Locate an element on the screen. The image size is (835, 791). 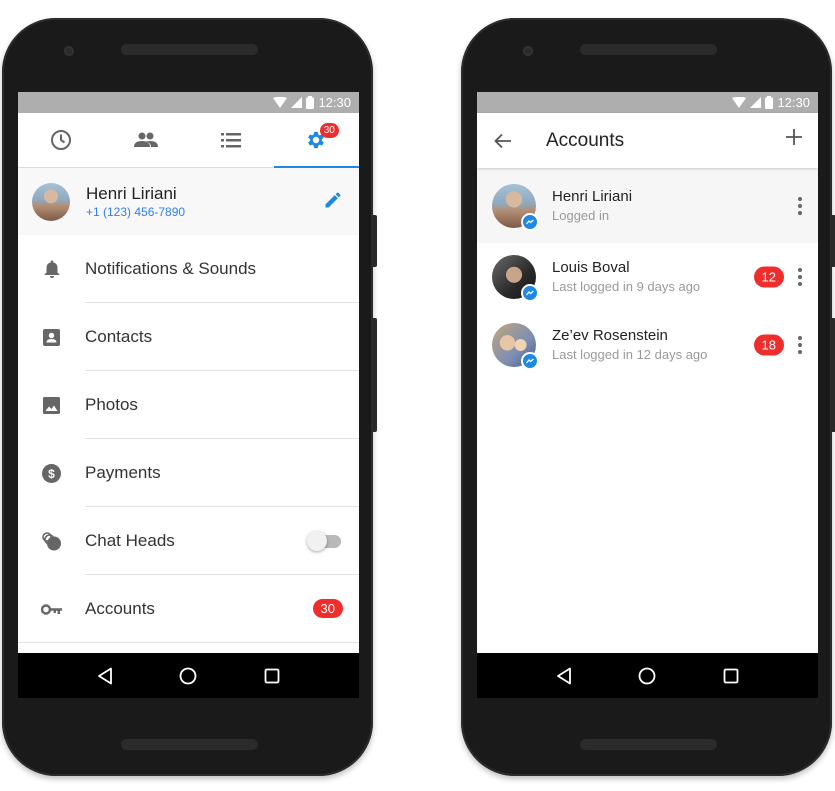
clock-icon is located at coordinates (60, 140).